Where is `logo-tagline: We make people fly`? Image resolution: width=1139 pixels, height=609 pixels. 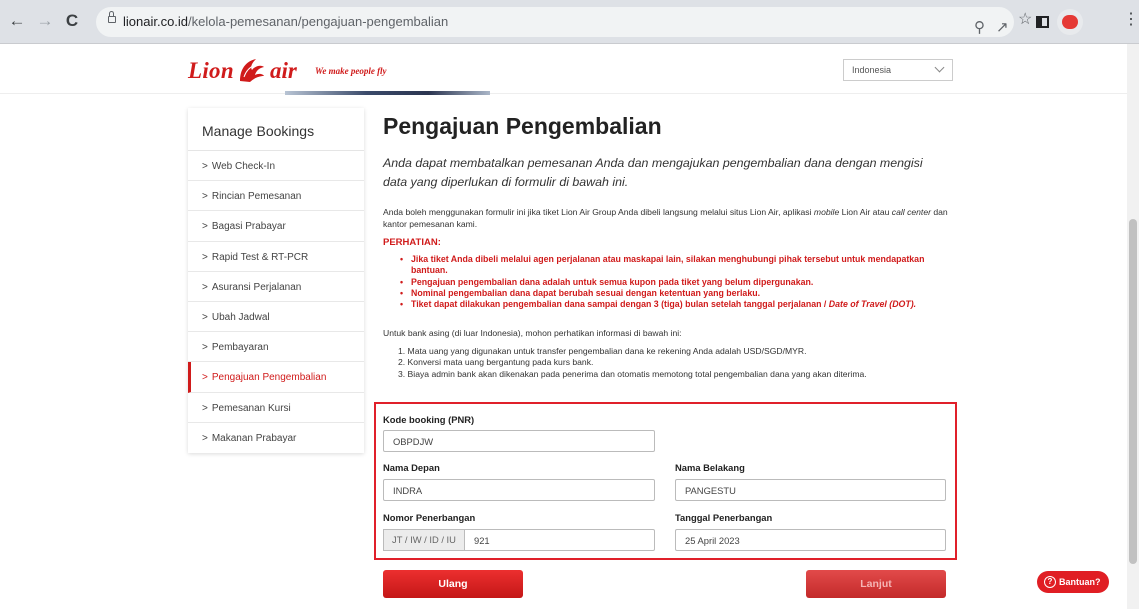 logo-tagline: We make people fly is located at coordinates (351, 71).